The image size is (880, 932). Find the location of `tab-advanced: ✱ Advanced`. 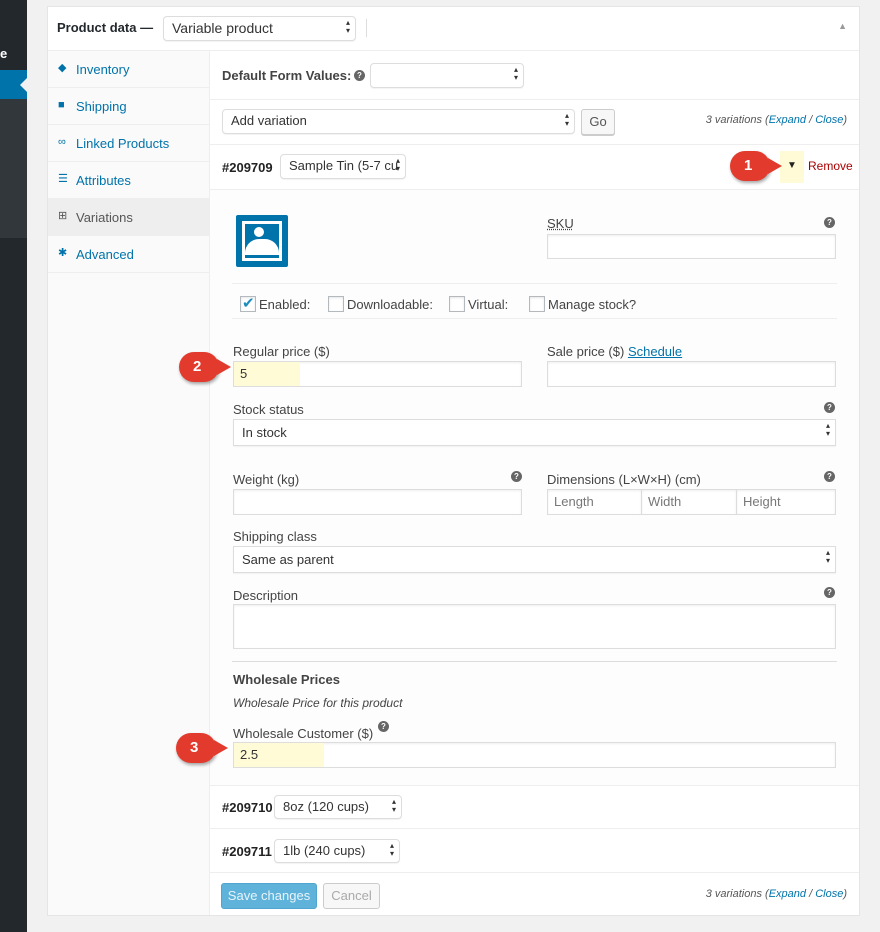

tab-advanced: ✱ Advanced is located at coordinates (128, 254).